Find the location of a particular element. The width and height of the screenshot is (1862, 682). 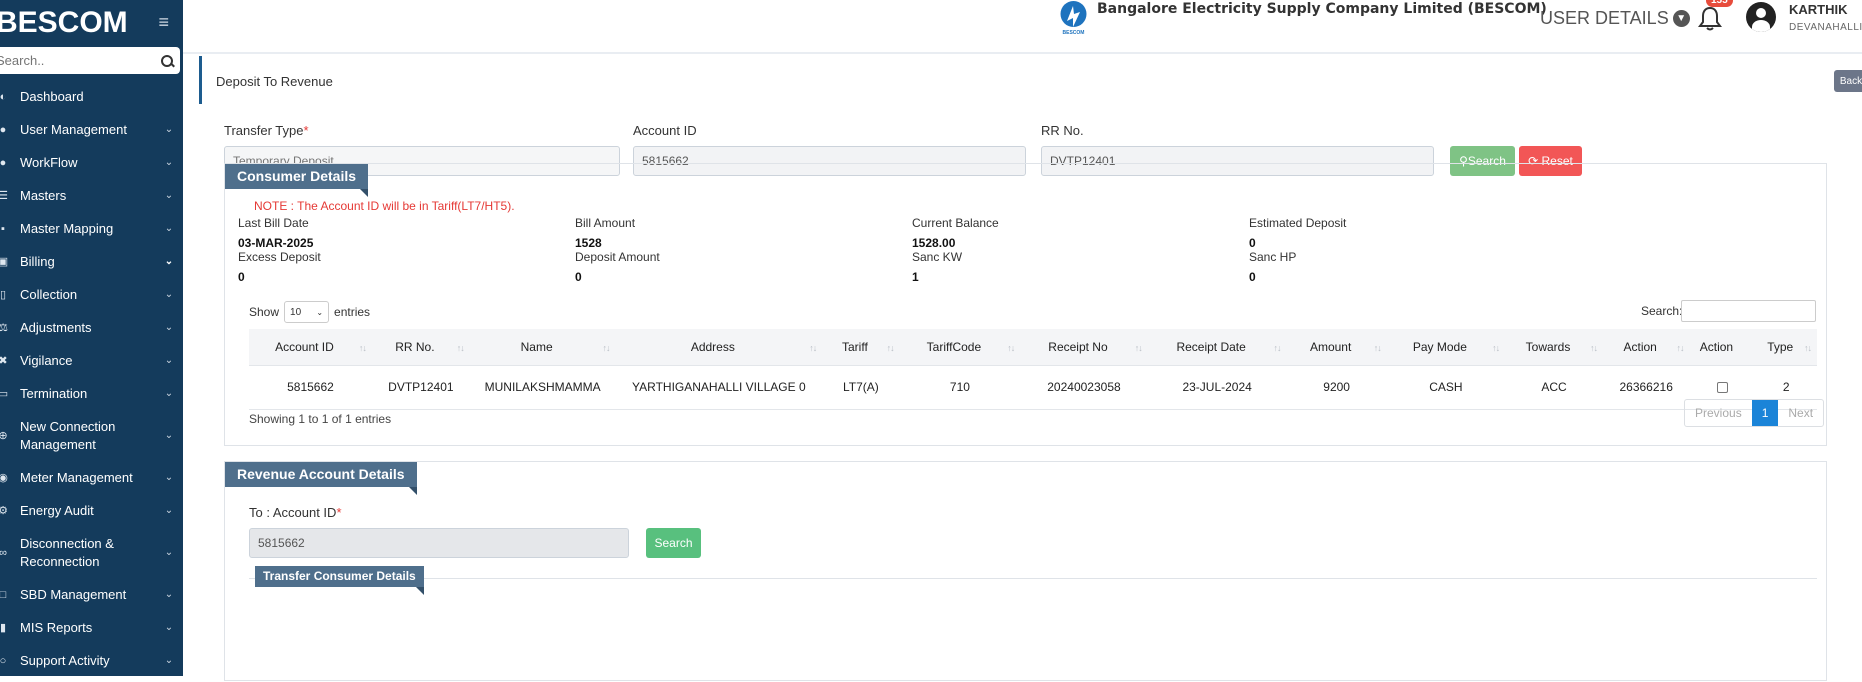

sidebar-item-label: MIS Reports is located at coordinates (56, 627).